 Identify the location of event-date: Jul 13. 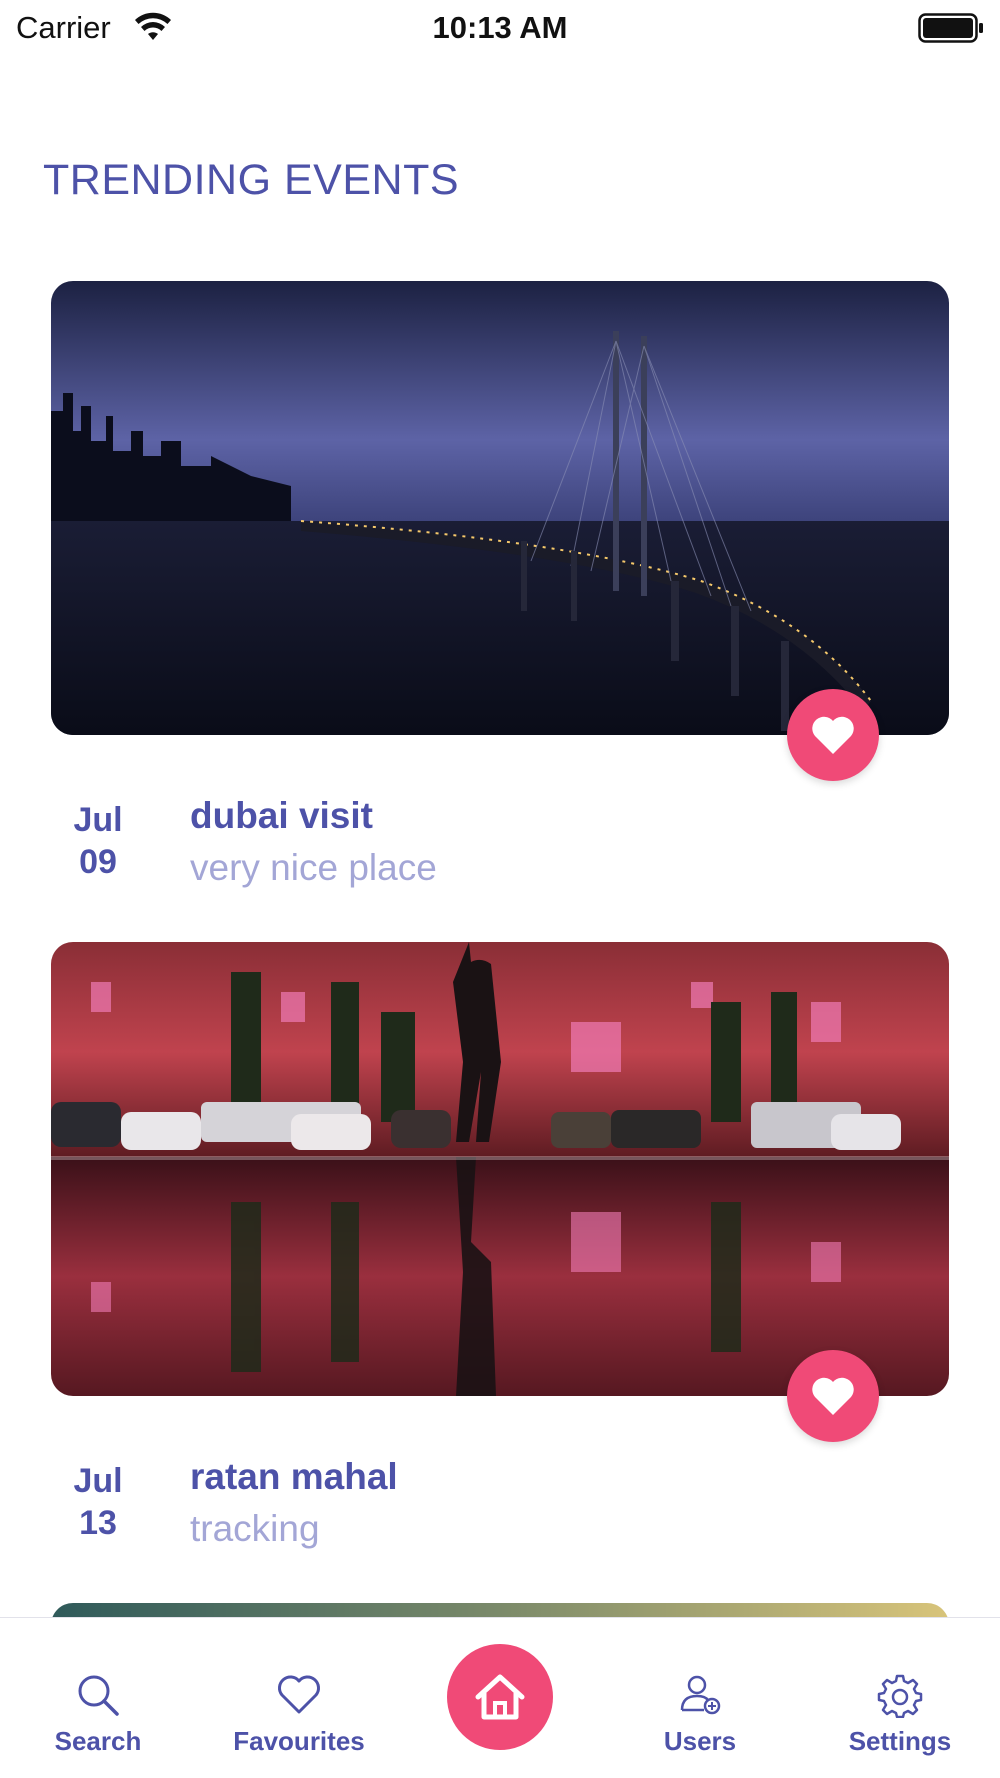
(98, 1502).